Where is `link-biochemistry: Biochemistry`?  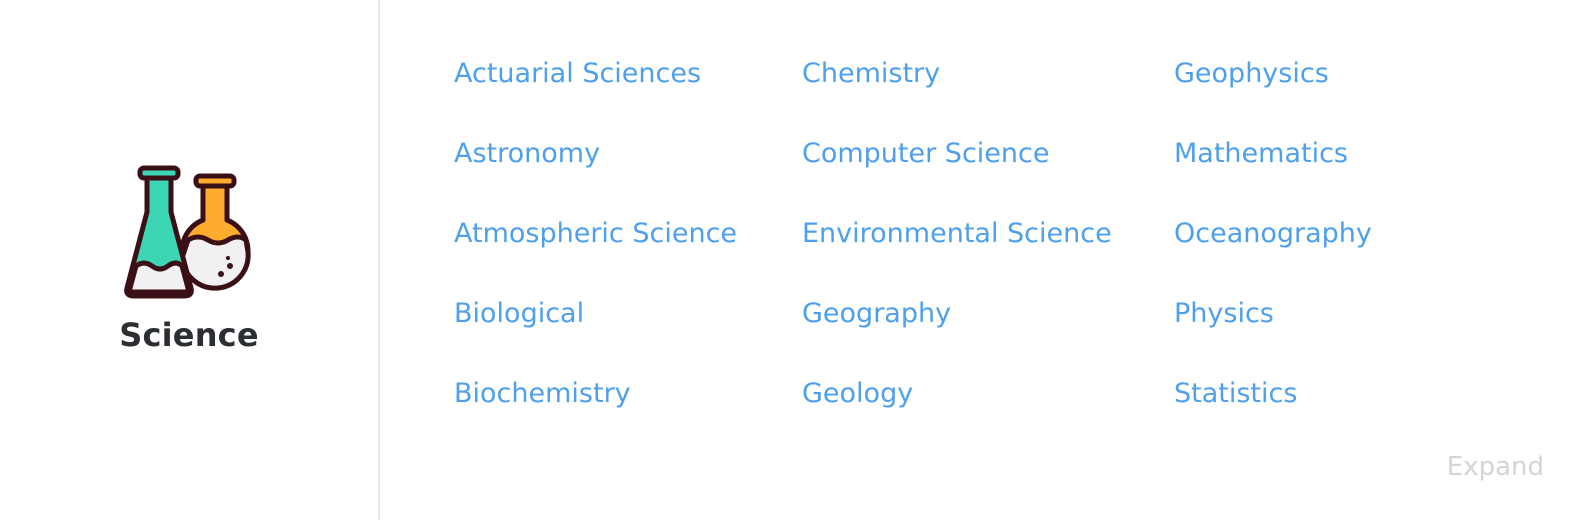
link-biochemistry: Biochemistry is located at coordinates (542, 394).